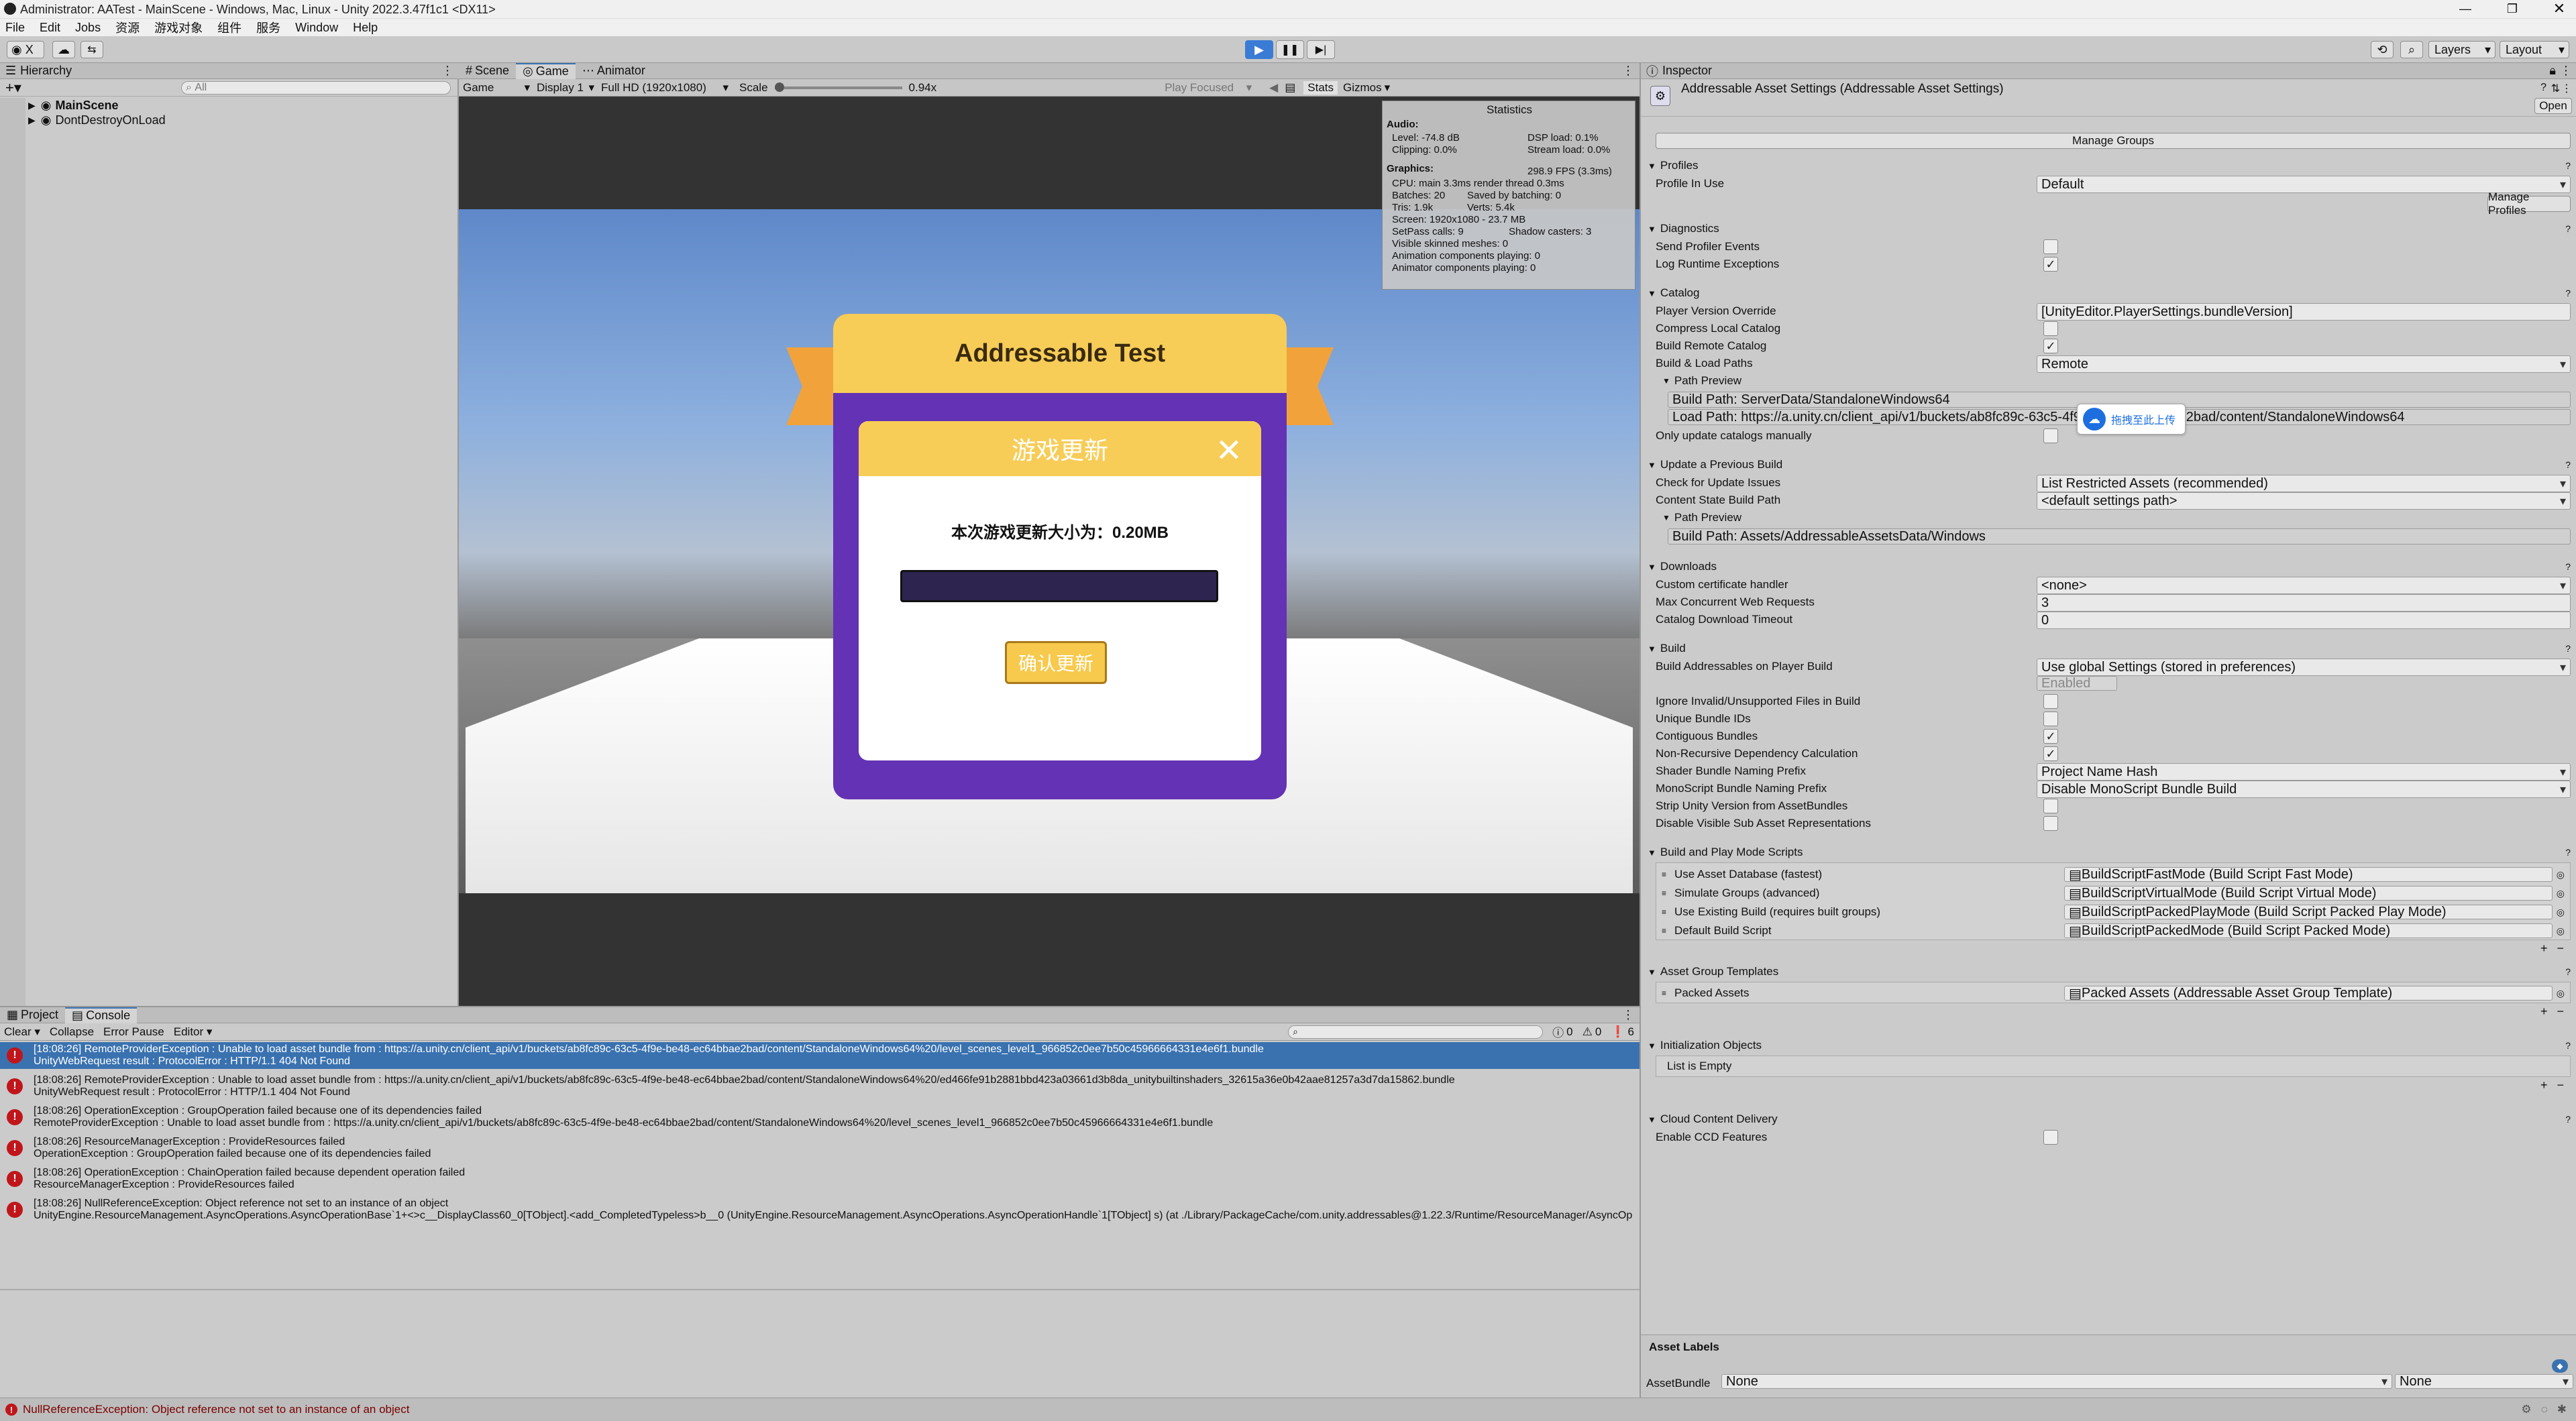  What do you see at coordinates (22, 1032) in the screenshot?
I see `clear-button: Clear ▾` at bounding box center [22, 1032].